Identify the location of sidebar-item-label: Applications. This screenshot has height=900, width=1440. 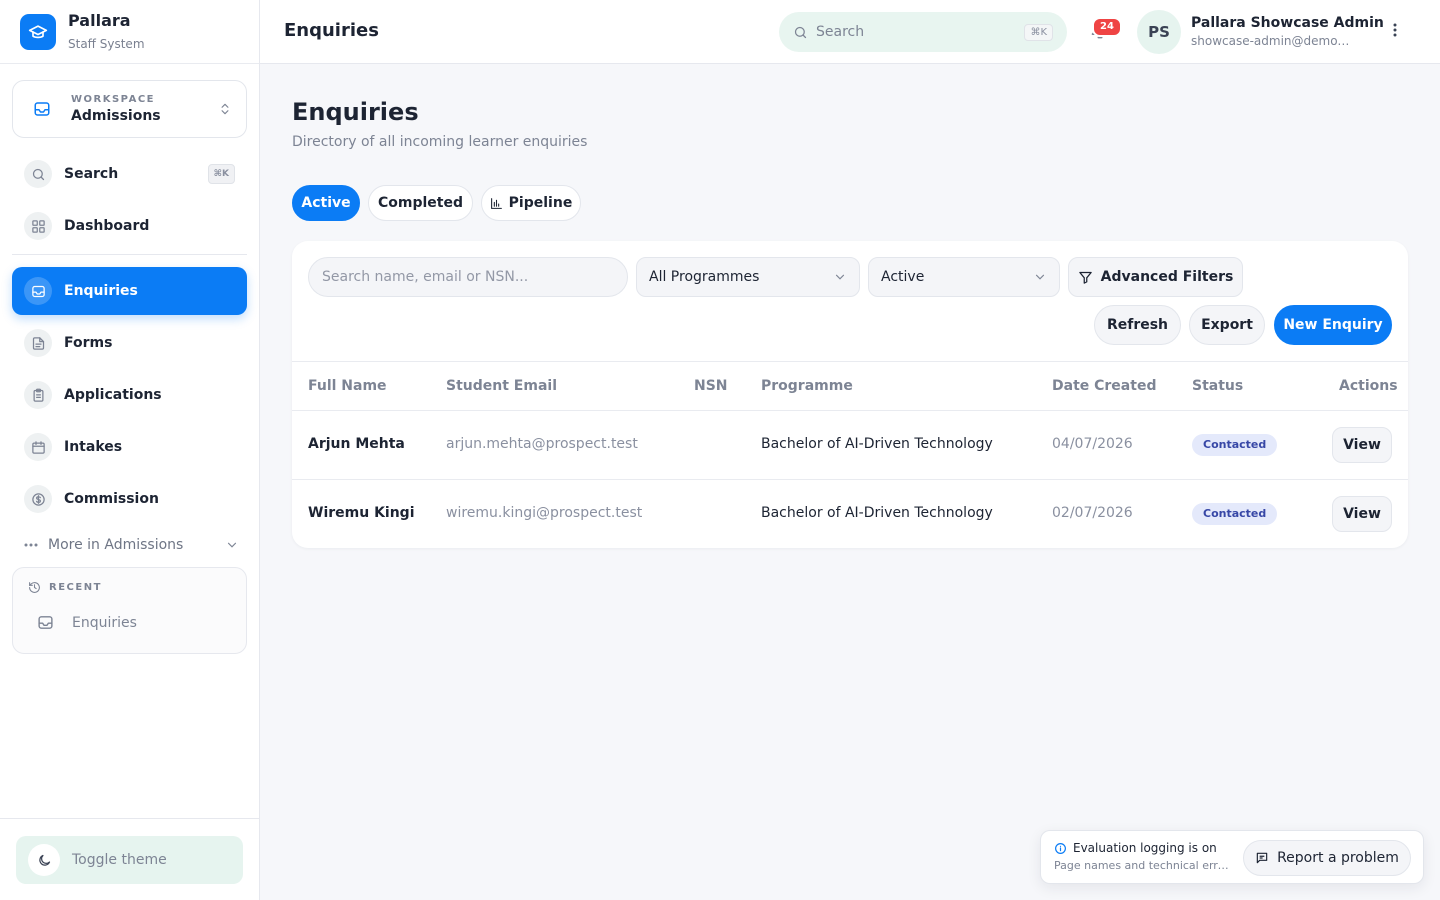
(113, 395).